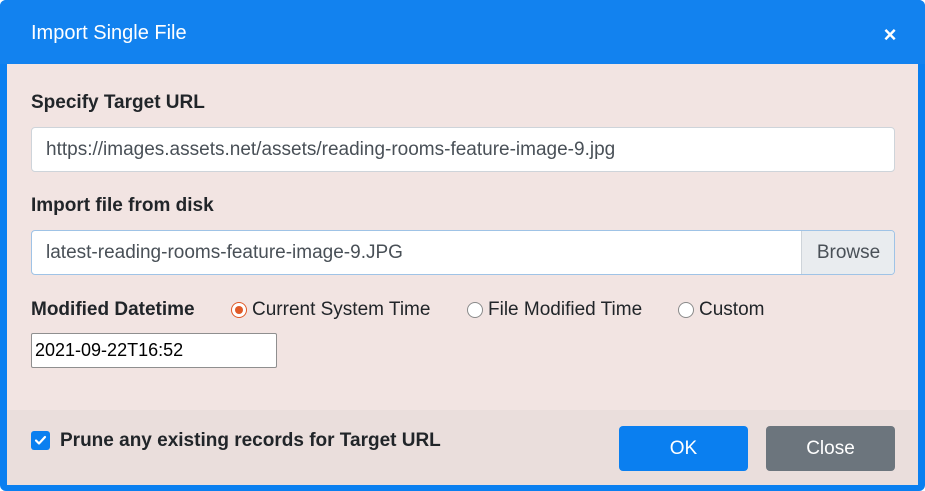 The image size is (925, 491). I want to click on prune-checkbox, so click(40, 440).